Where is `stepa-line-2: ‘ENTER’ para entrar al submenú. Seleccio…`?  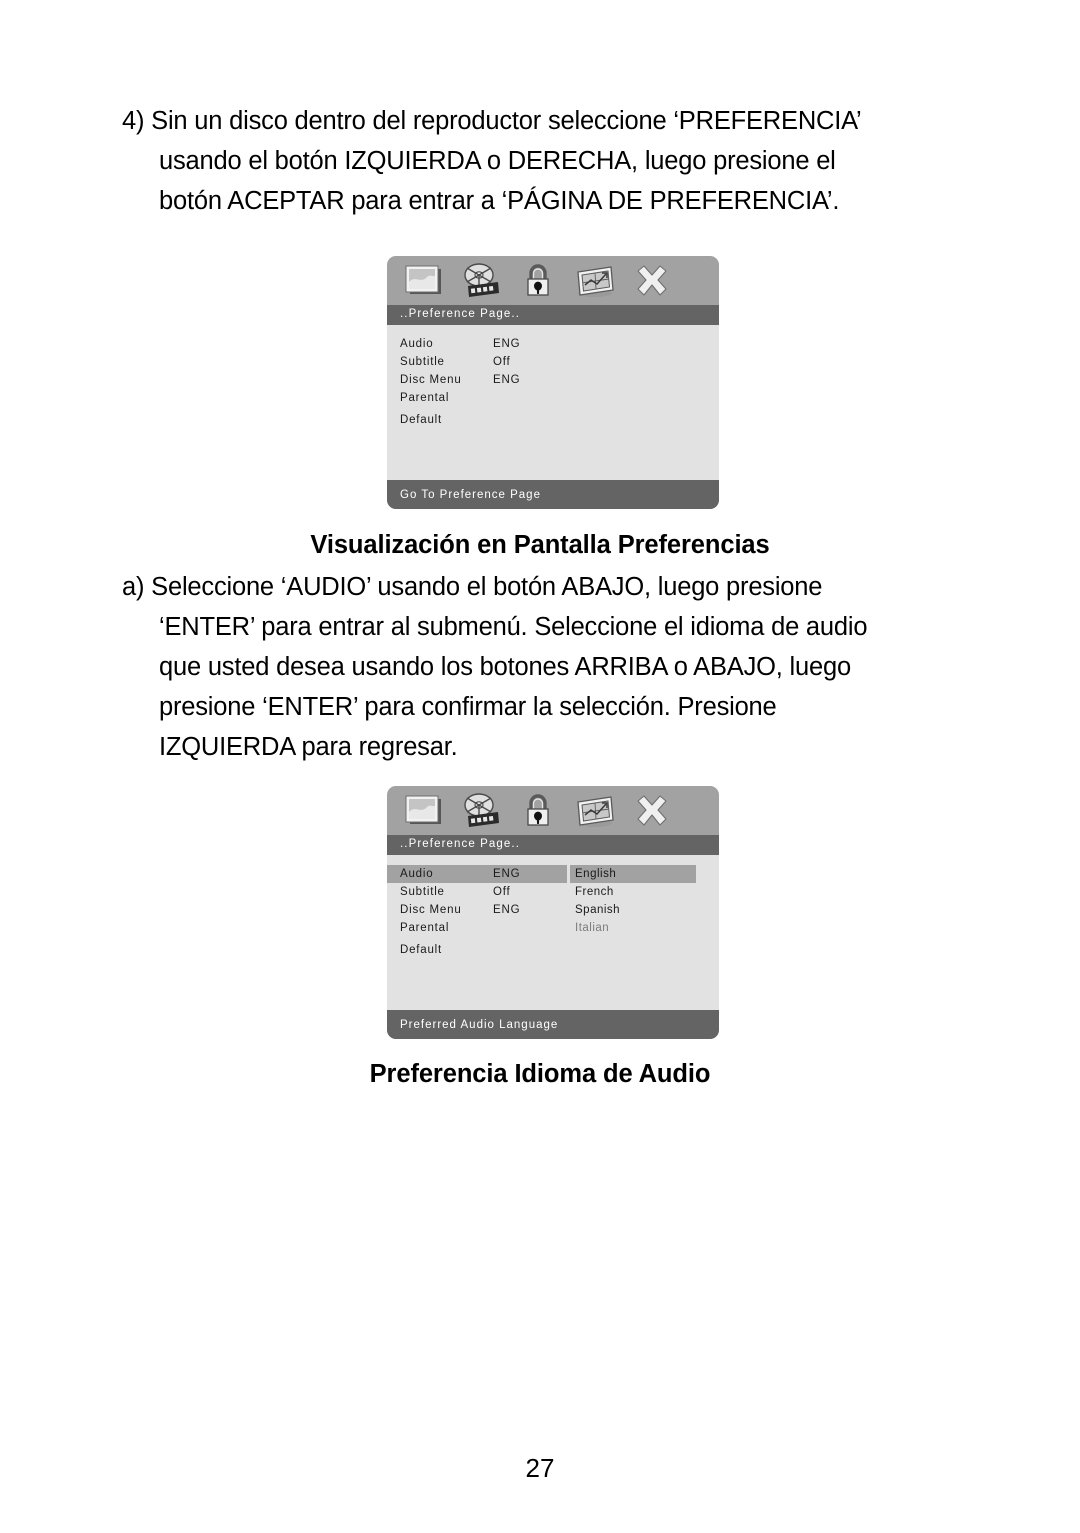
stepa-line-2: ‘ENTER’ para entrar al submenú. Seleccio… is located at coordinates (513, 627).